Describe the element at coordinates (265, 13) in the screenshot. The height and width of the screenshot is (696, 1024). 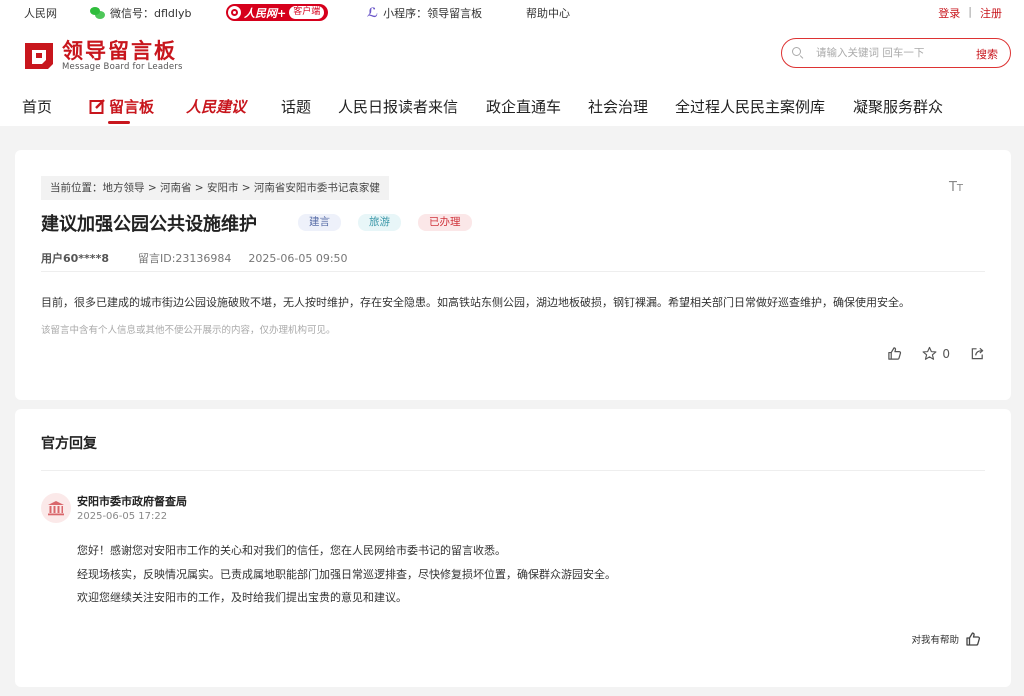
I see `app-name: 人民网+` at that location.